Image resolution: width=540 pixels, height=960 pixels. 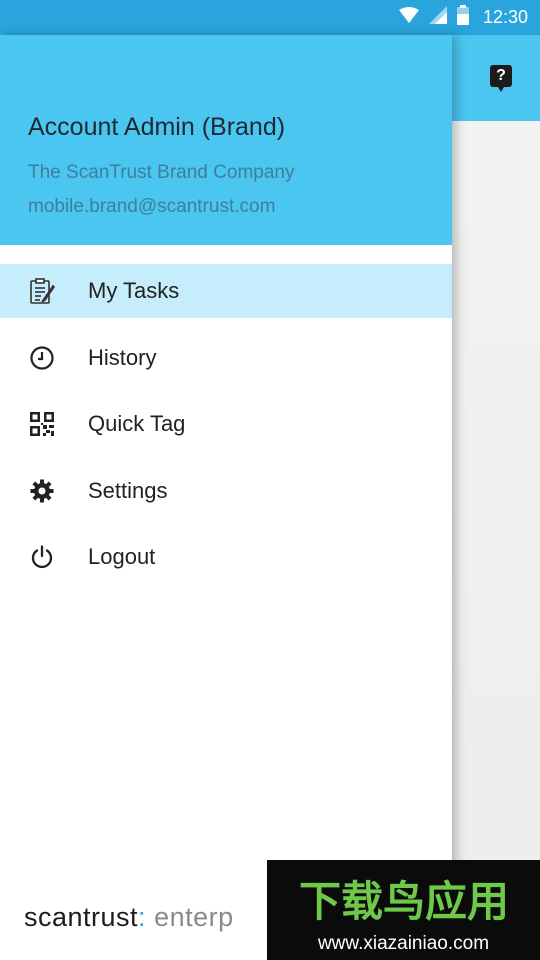 I want to click on help-icon: ?, so click(x=501, y=78).